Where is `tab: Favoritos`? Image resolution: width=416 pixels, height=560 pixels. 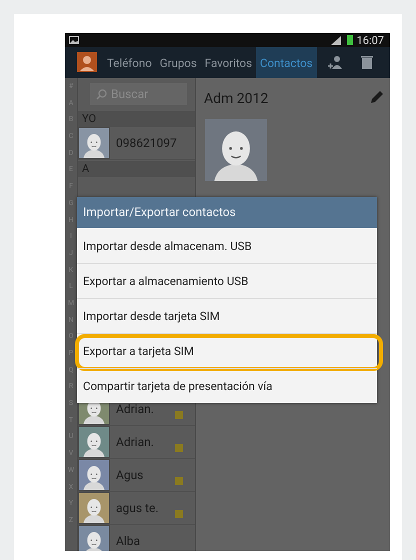 tab: Favoritos is located at coordinates (228, 62).